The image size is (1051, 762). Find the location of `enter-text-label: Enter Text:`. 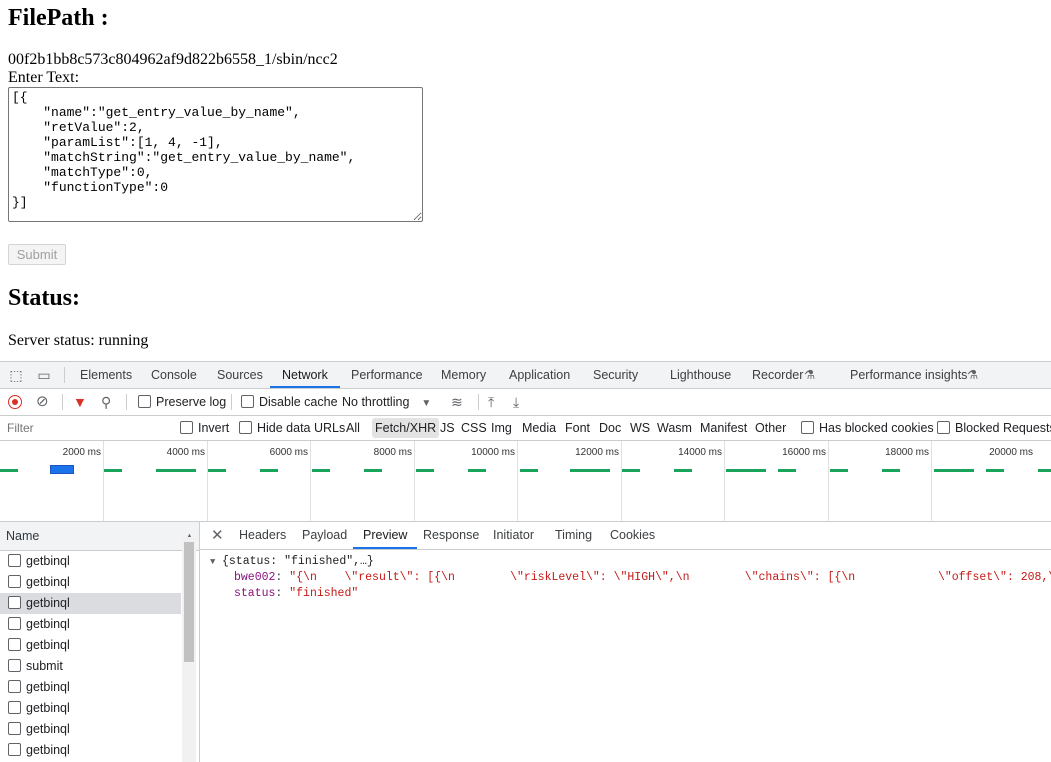

enter-text-label: Enter Text: is located at coordinates (44, 77).